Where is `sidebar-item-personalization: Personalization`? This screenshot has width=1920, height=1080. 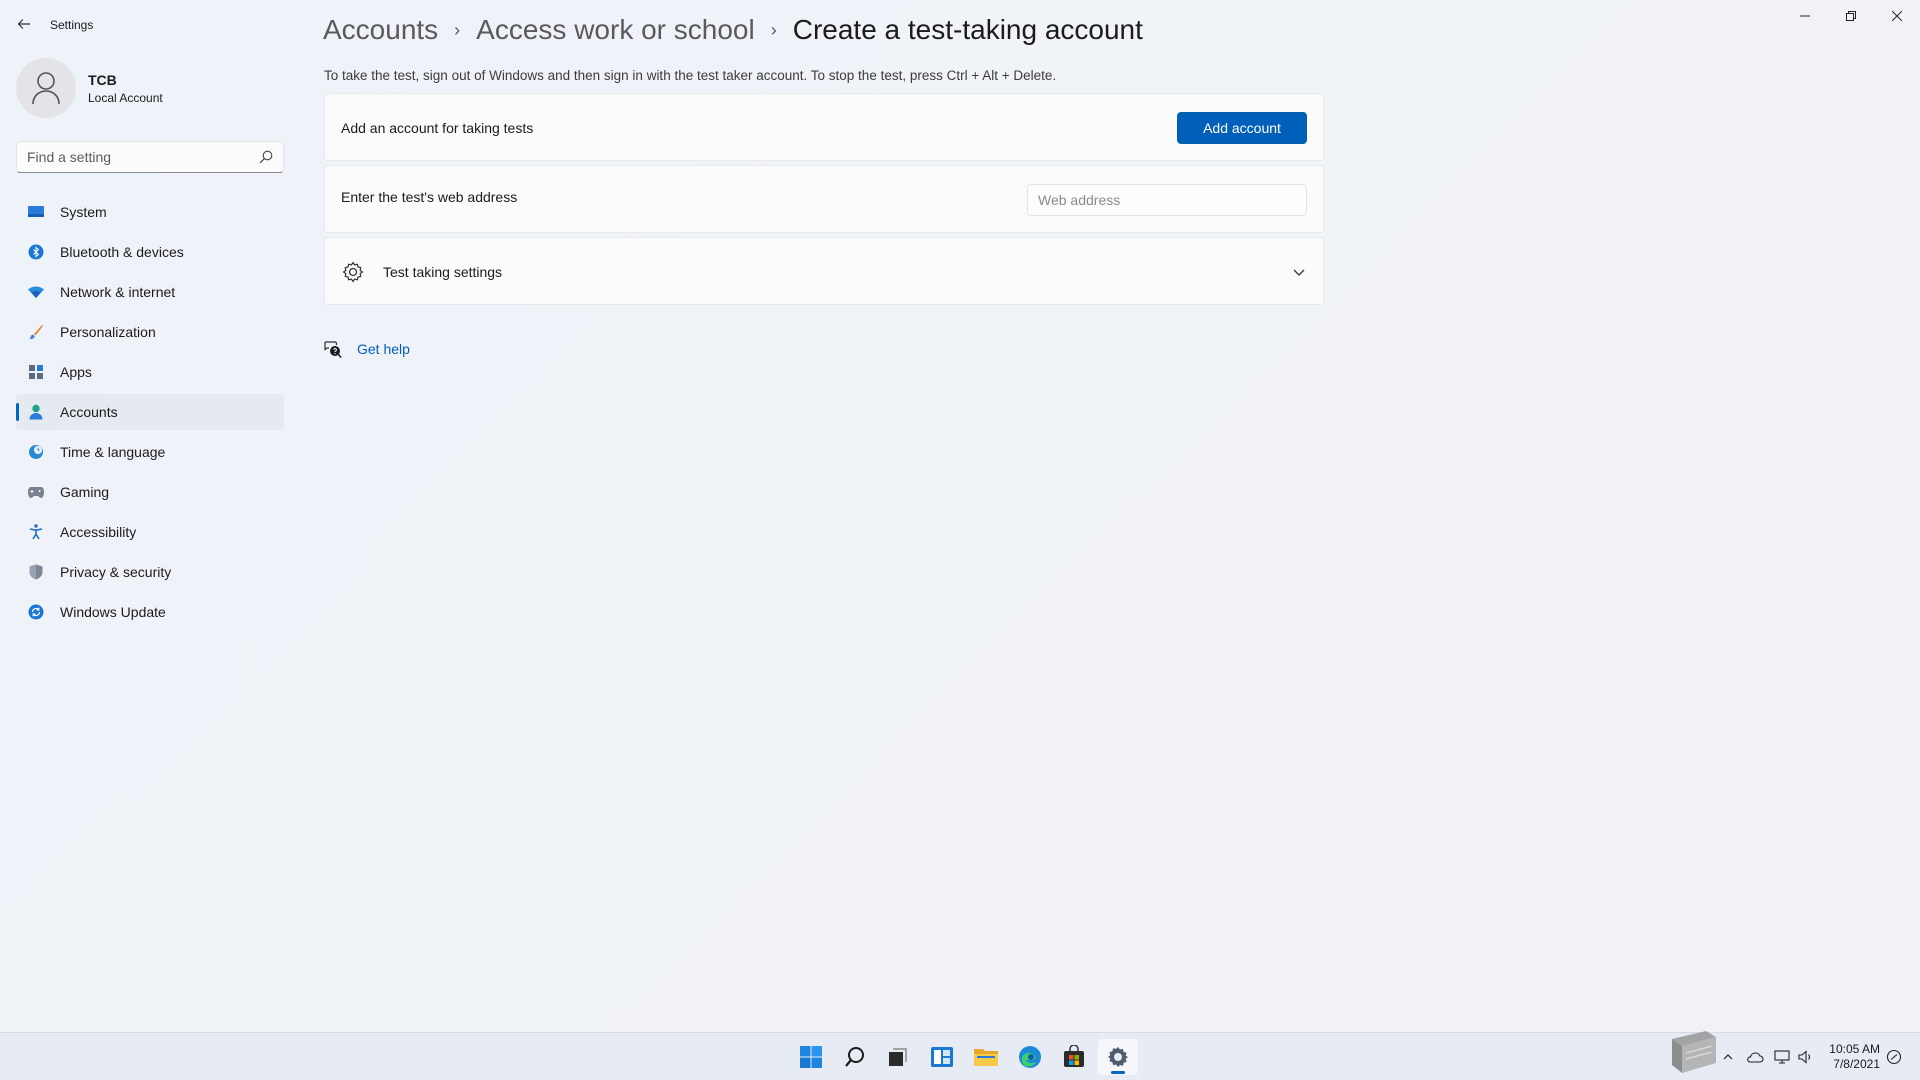
sidebar-item-personalization: Personalization is located at coordinates (150, 332).